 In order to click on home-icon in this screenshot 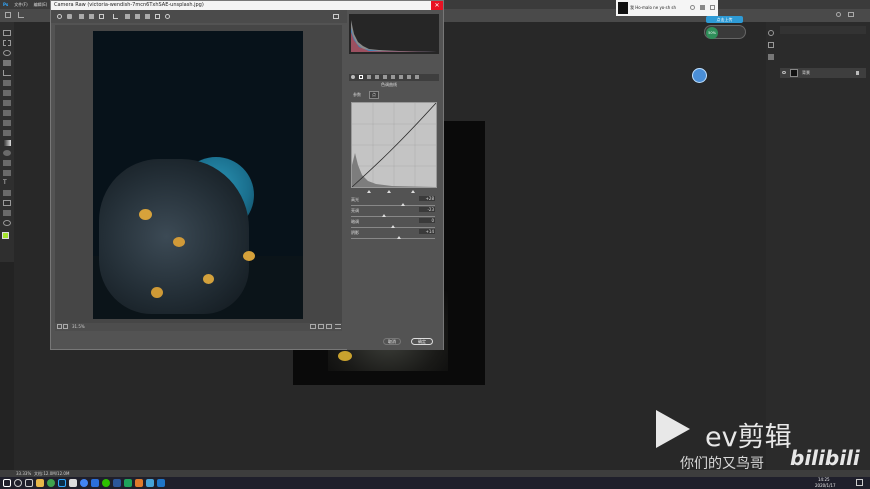, I will do `click(8, 15)`.